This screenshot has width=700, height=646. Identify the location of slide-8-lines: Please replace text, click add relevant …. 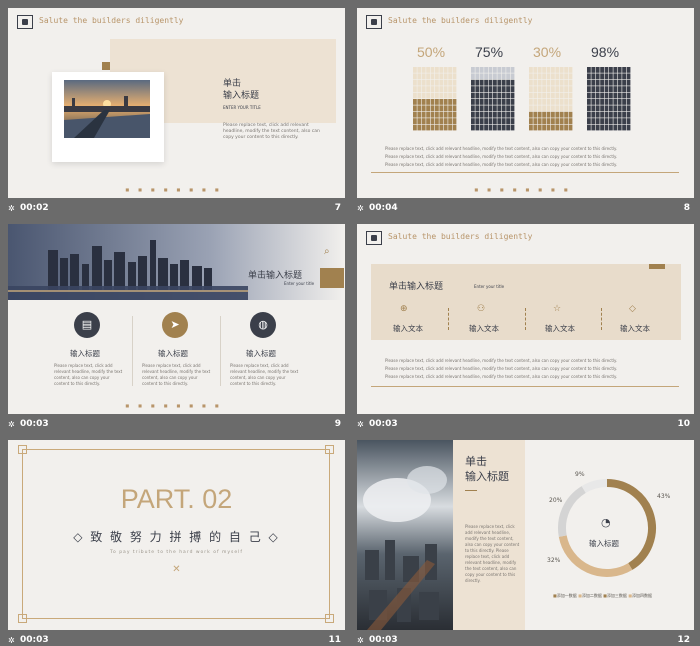
(530, 157).